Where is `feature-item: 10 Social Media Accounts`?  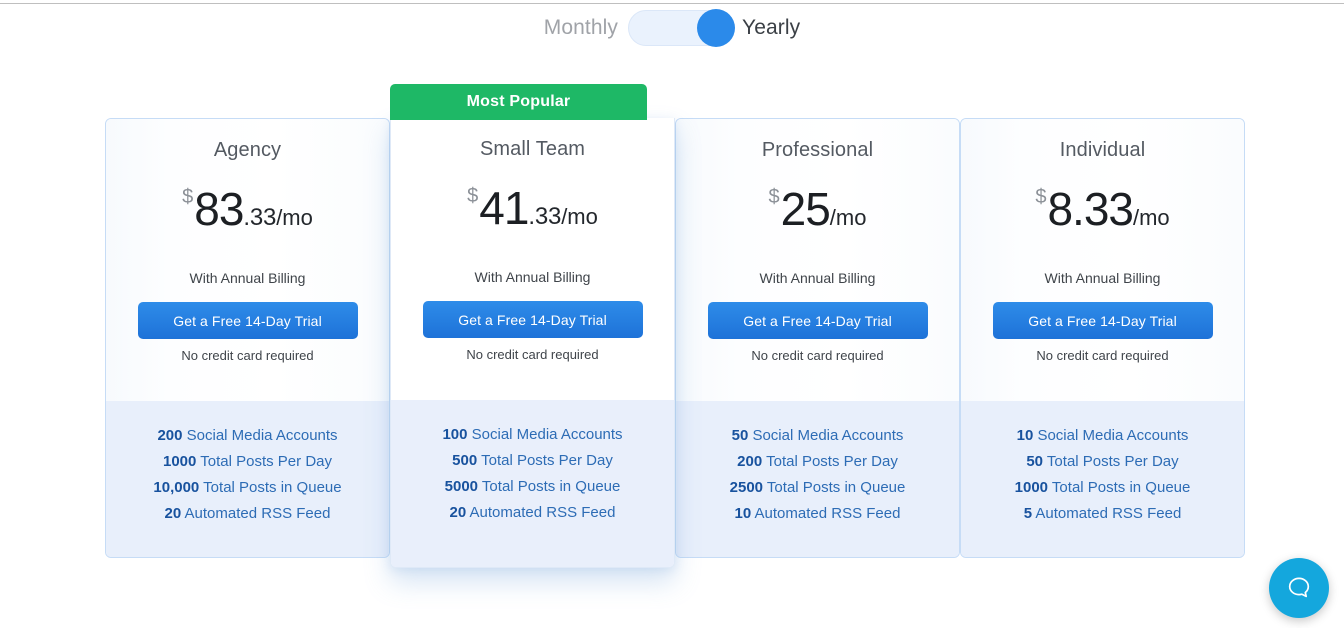 feature-item: 10 Social Media Accounts is located at coordinates (1103, 435).